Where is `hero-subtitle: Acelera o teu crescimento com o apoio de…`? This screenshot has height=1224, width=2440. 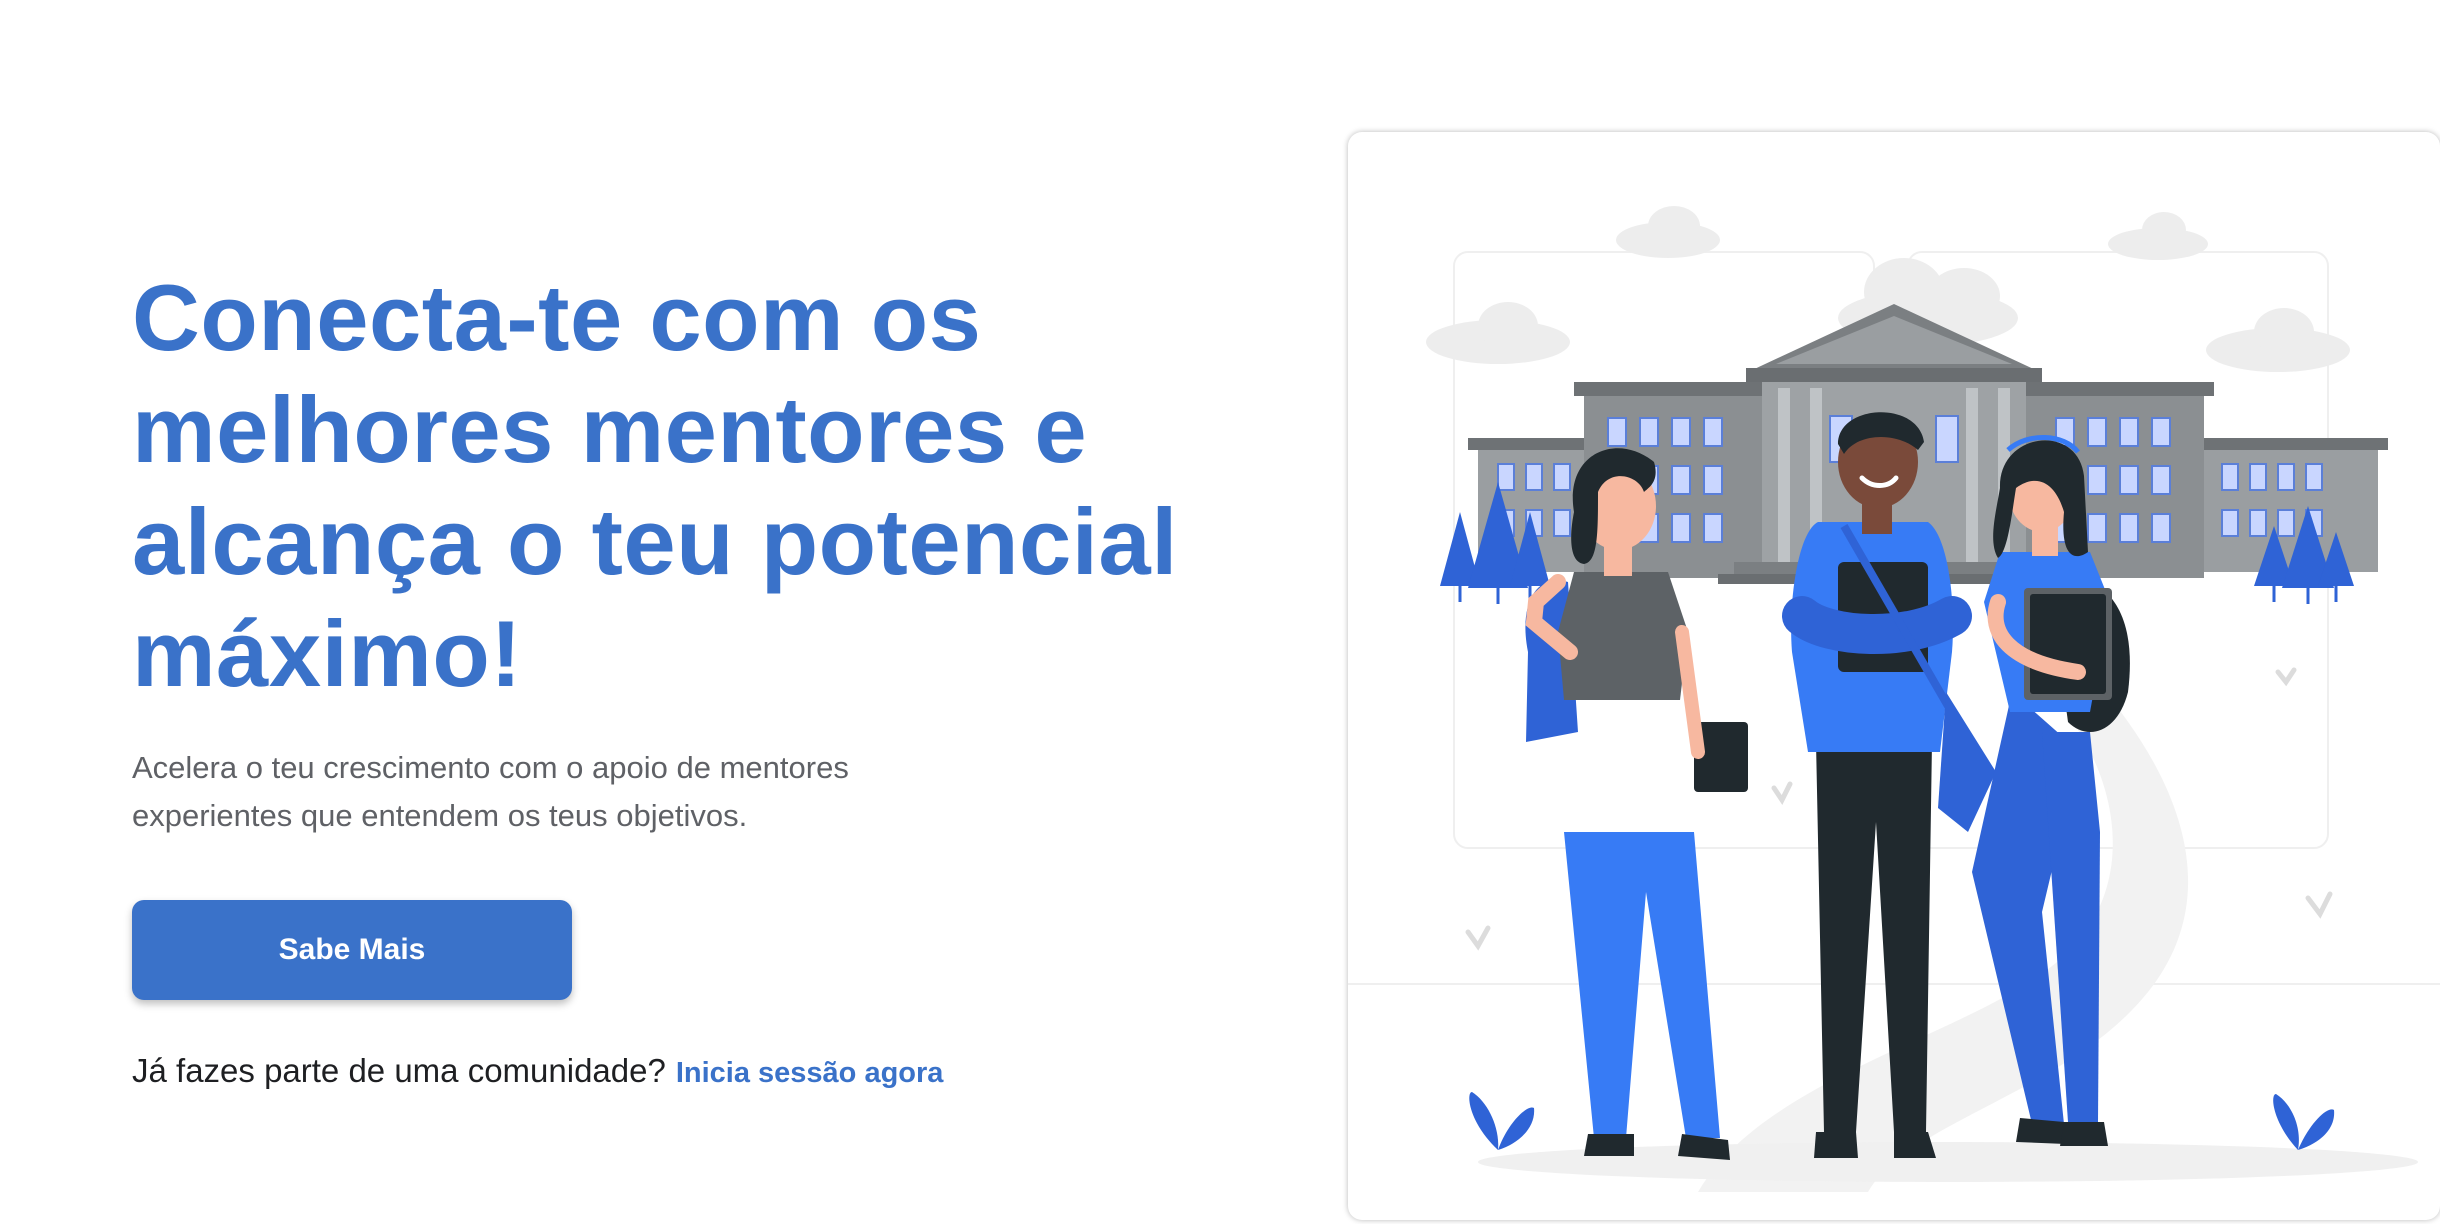
hero-subtitle: Acelera o teu crescimento com o apoio de… is located at coordinates (682, 792).